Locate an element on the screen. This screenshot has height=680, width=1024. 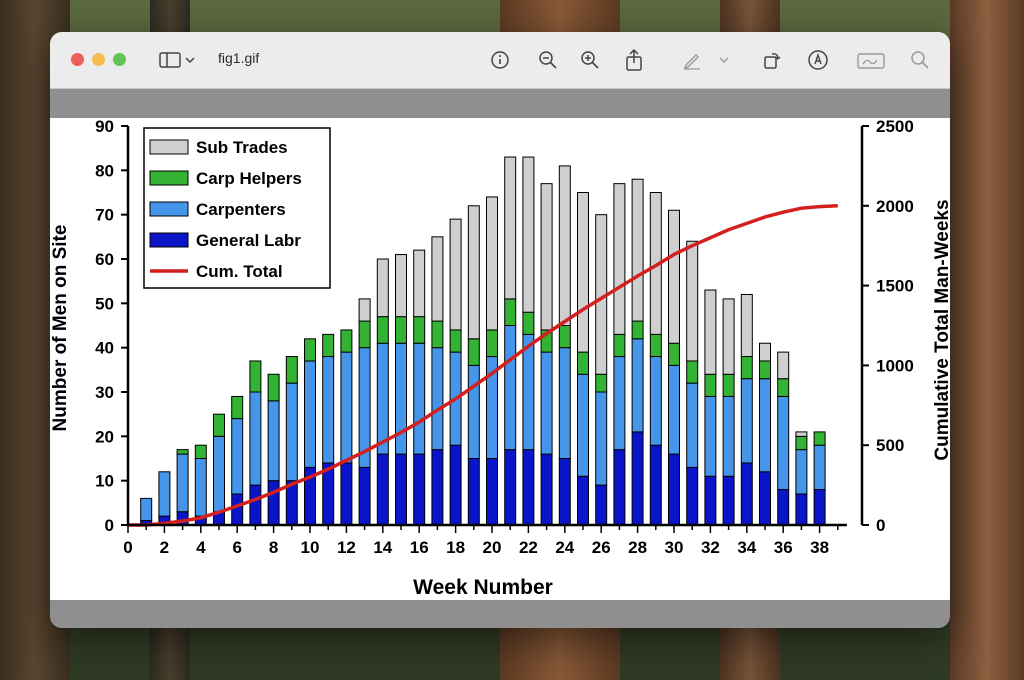
zoom-button is located at coordinates (119, 59).